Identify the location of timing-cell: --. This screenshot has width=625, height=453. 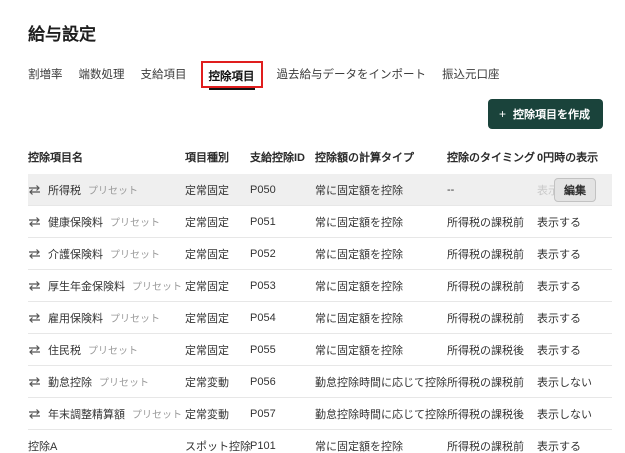
(451, 189).